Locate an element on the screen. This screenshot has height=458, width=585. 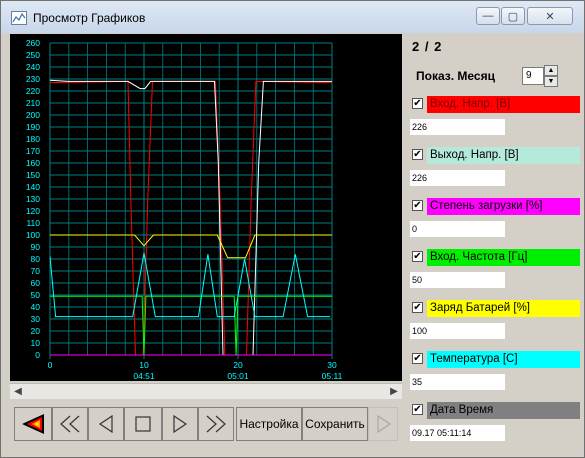
horizontal-scrollbar: ◀ ▶ is located at coordinates (206, 391).